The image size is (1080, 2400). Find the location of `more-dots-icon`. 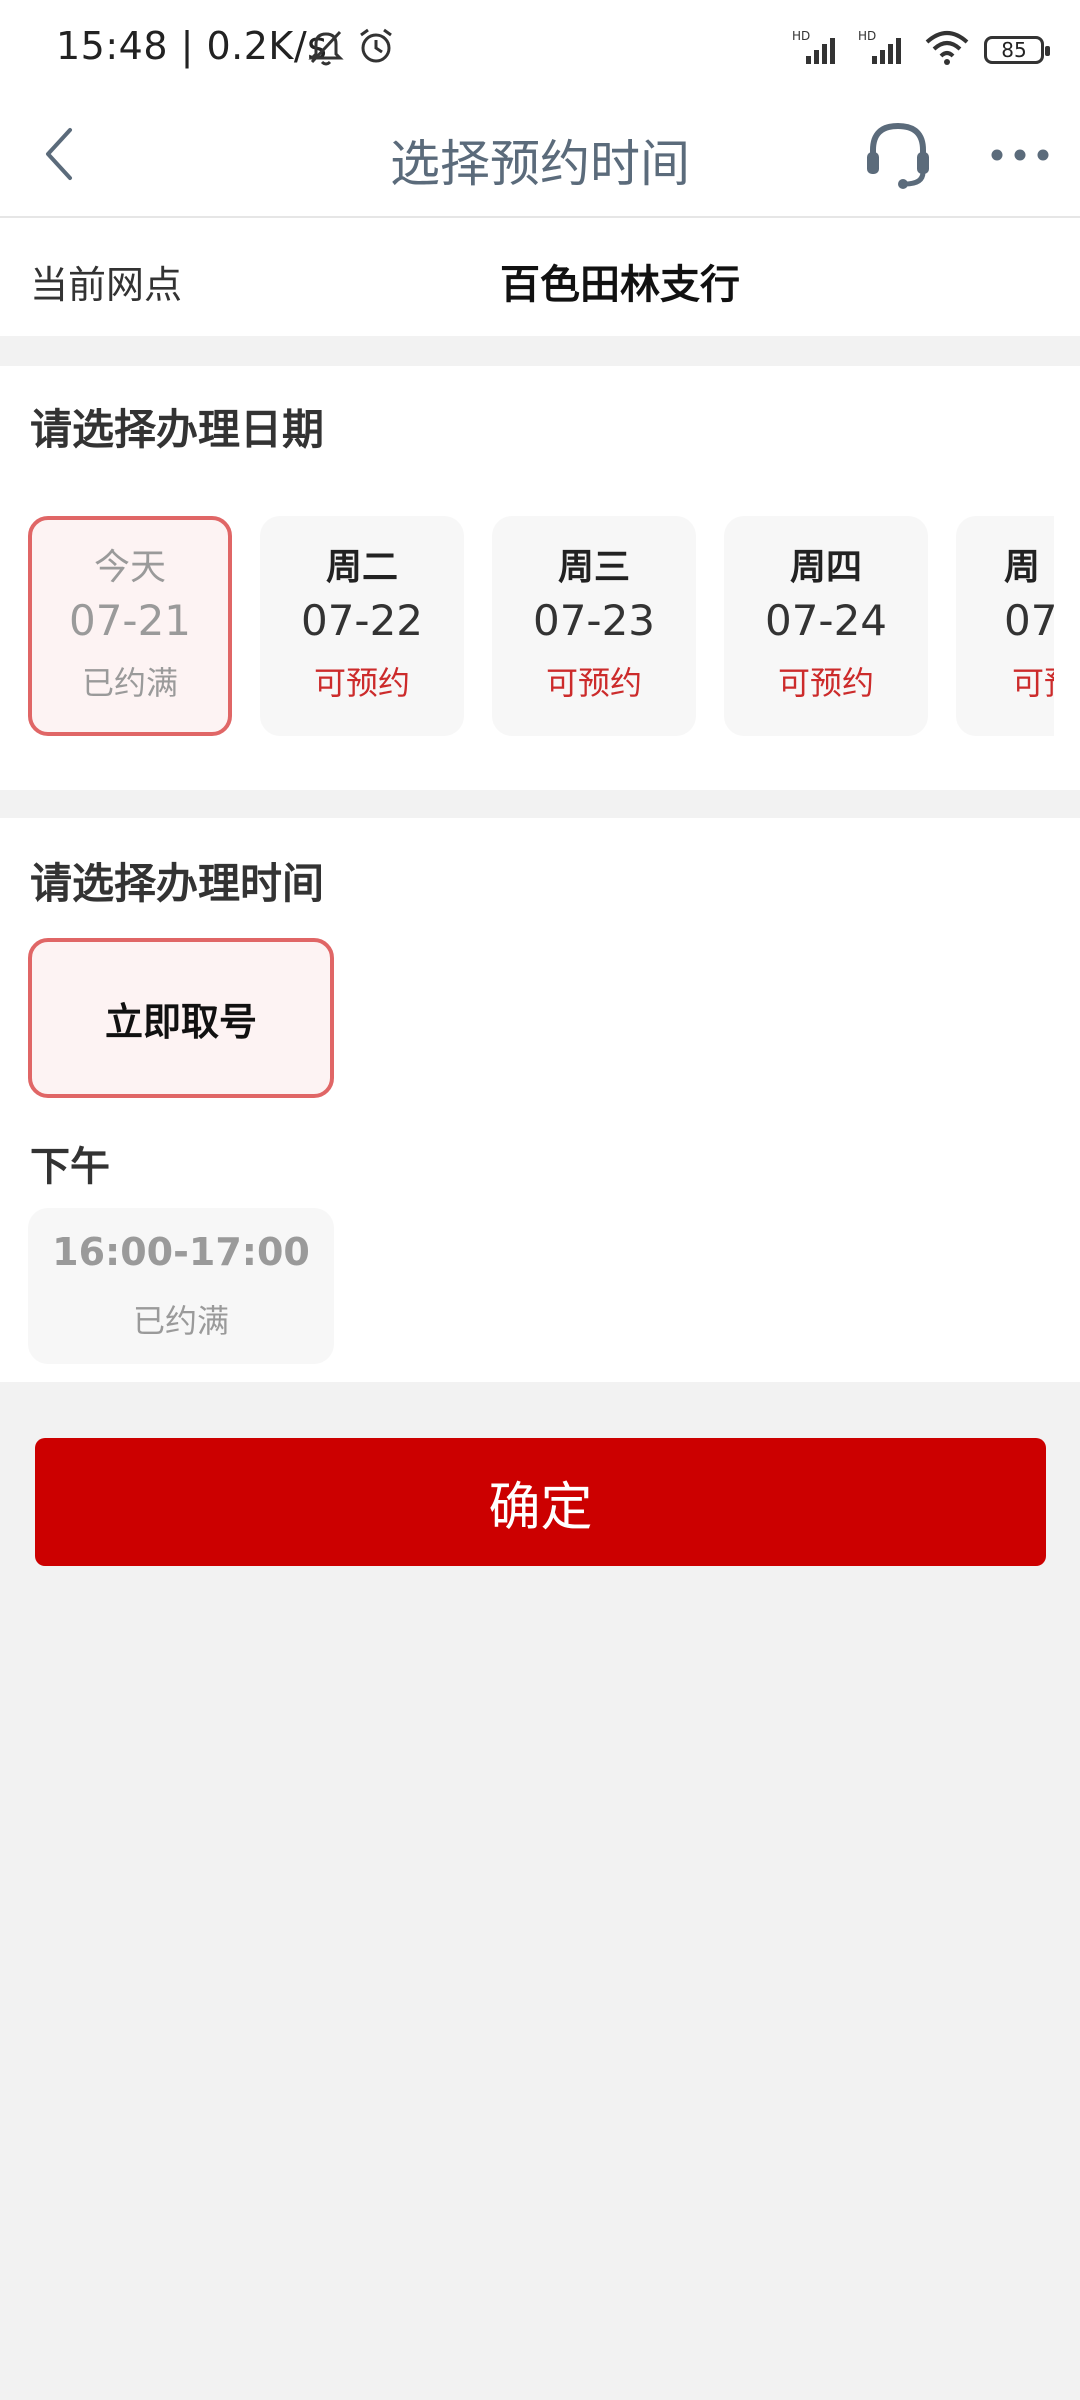

more-dots-icon is located at coordinates (1020, 156).